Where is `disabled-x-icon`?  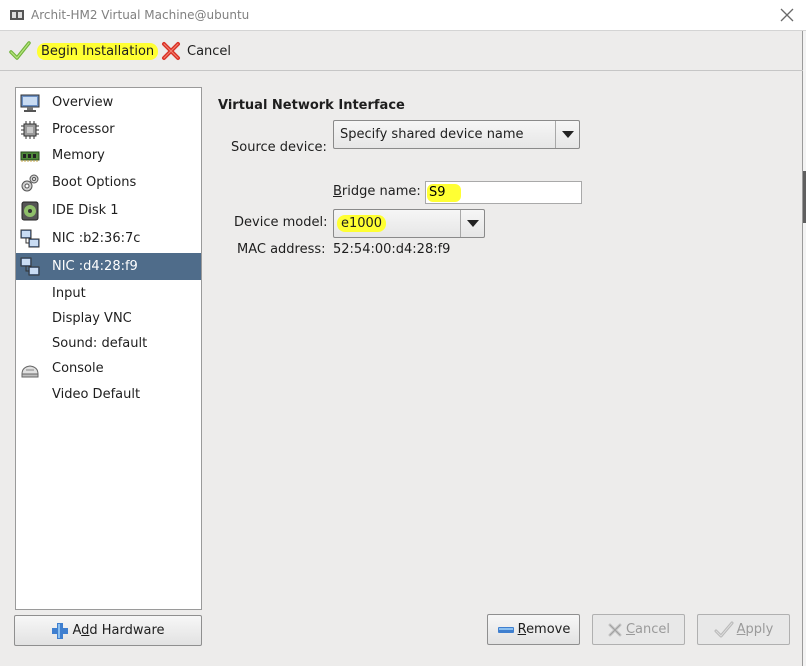
disabled-x-icon is located at coordinates (615, 629).